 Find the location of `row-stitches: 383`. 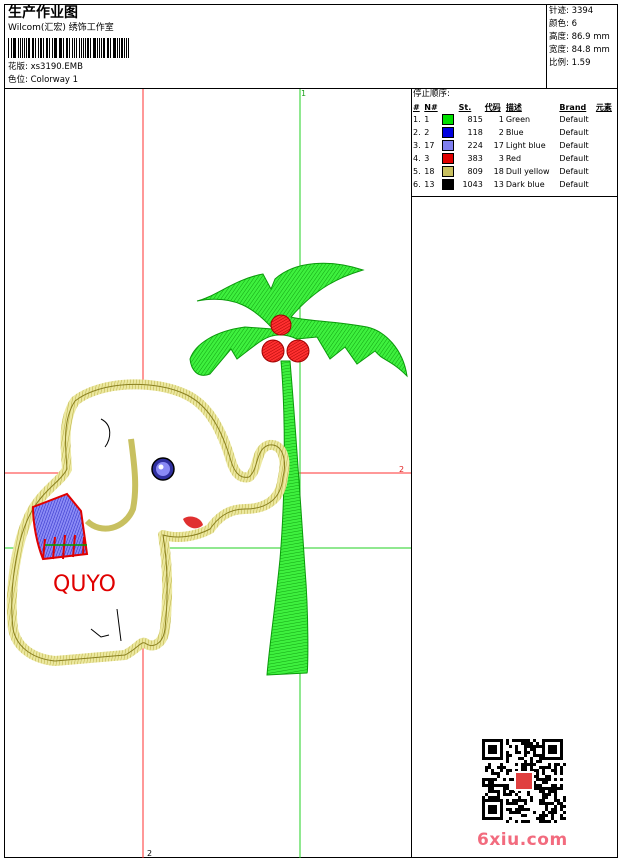

row-stitches: 383 is located at coordinates (475, 158).